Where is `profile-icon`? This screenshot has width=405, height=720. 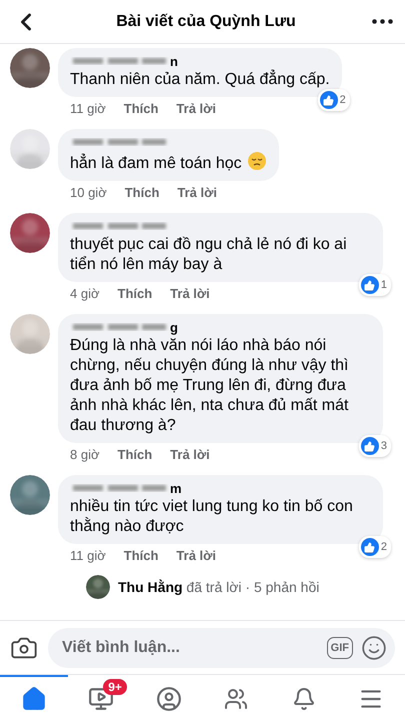
profile-icon is located at coordinates (169, 699).